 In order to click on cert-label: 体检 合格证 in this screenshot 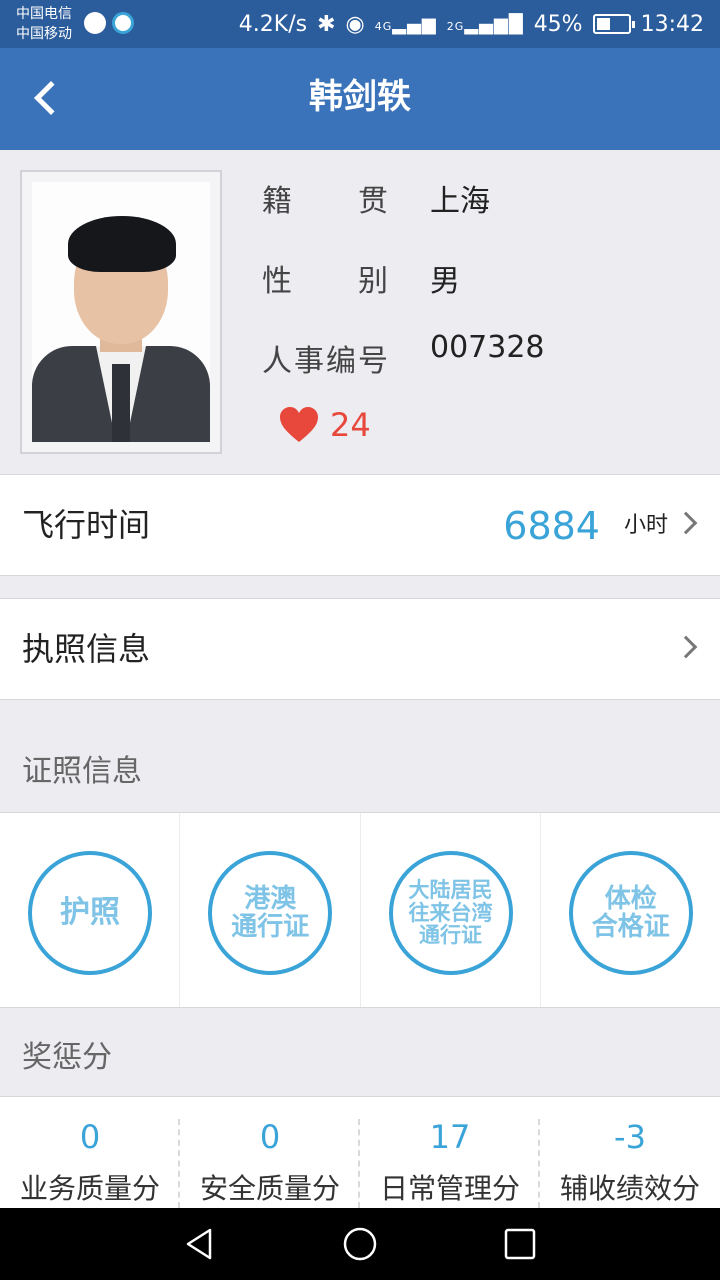, I will do `click(630, 912)`.